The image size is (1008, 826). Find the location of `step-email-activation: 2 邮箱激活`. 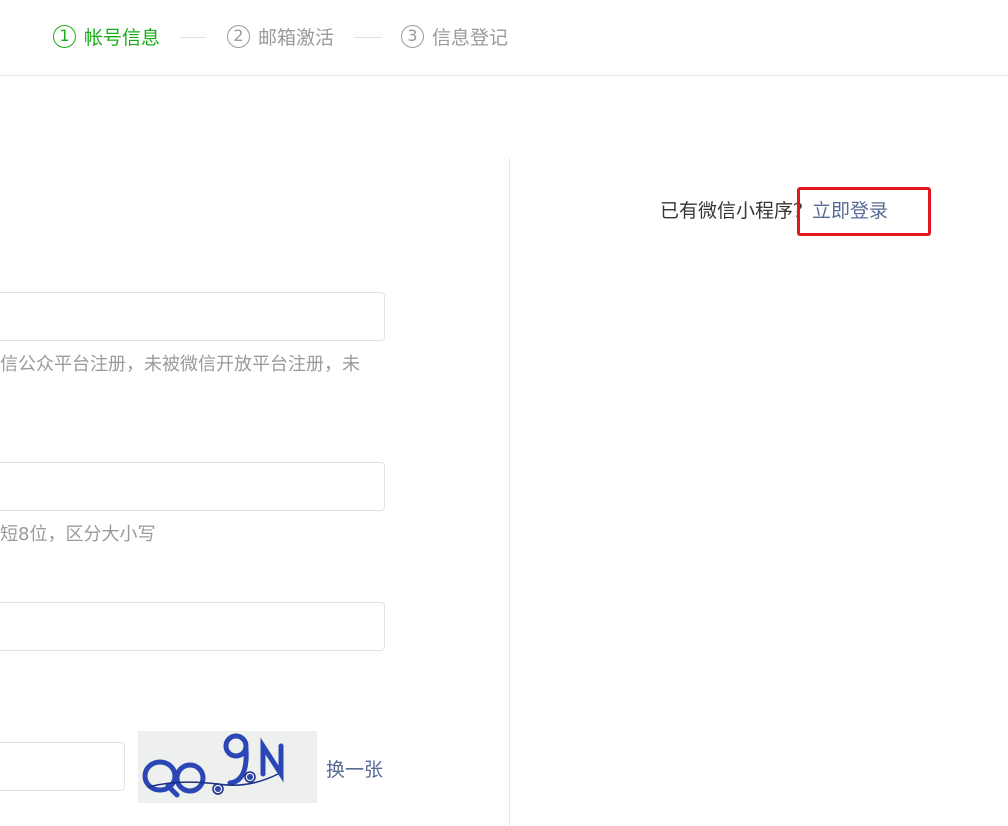

step-email-activation: 2 邮箱激活 is located at coordinates (280, 36).